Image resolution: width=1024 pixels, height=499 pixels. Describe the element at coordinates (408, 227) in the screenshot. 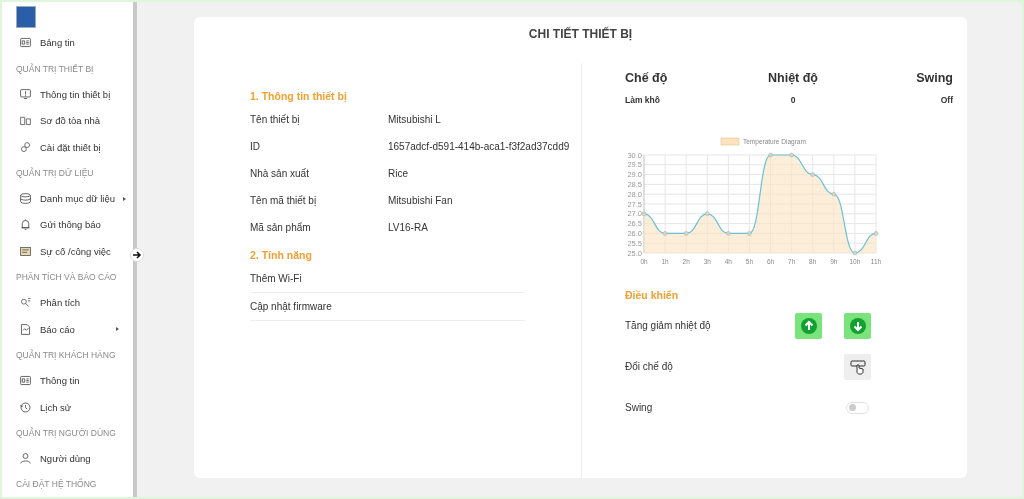

I see `field-value: LV16-RA` at that location.